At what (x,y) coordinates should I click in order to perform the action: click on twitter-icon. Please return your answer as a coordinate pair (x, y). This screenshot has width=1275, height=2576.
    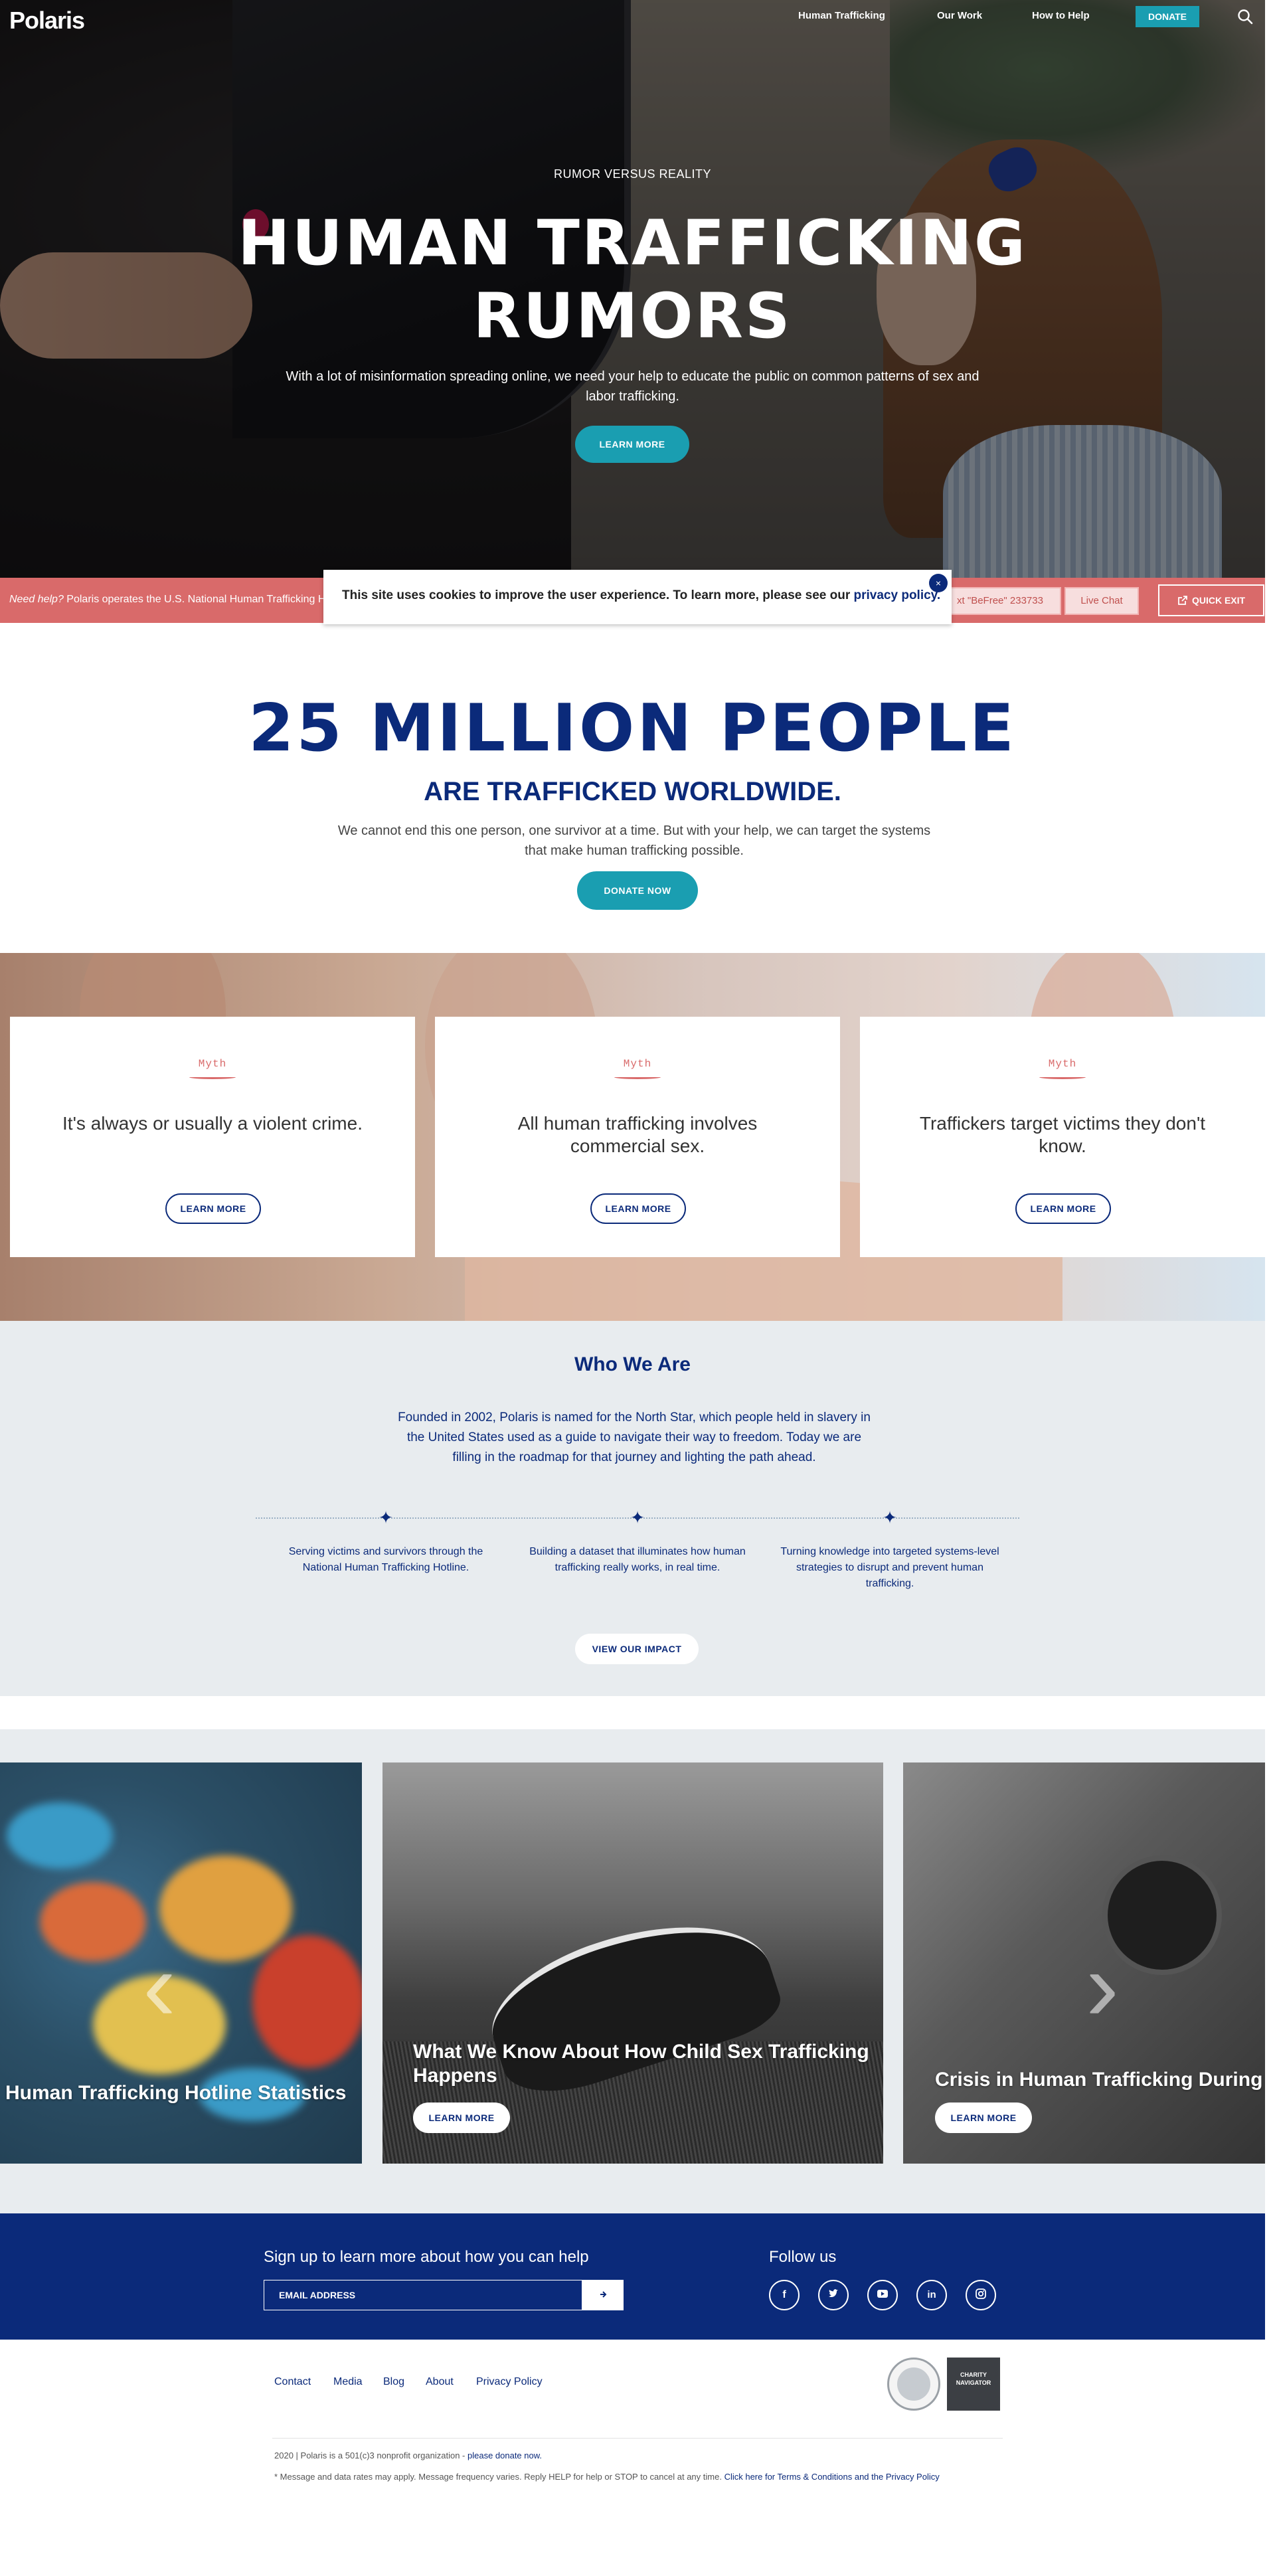
    Looking at the image, I should click on (834, 2295).